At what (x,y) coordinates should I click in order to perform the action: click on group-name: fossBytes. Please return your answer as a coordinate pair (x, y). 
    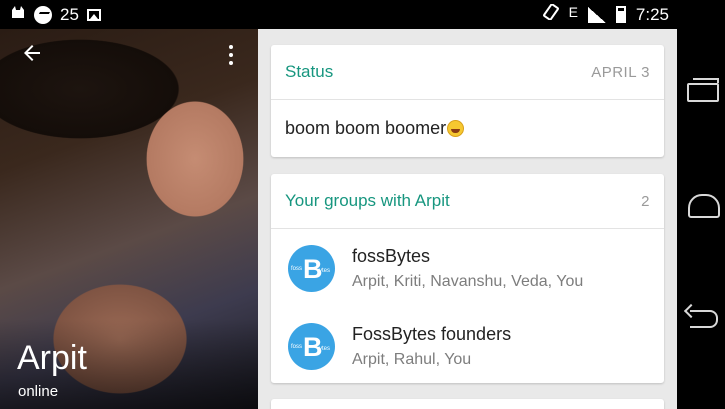
    Looking at the image, I should click on (391, 255).